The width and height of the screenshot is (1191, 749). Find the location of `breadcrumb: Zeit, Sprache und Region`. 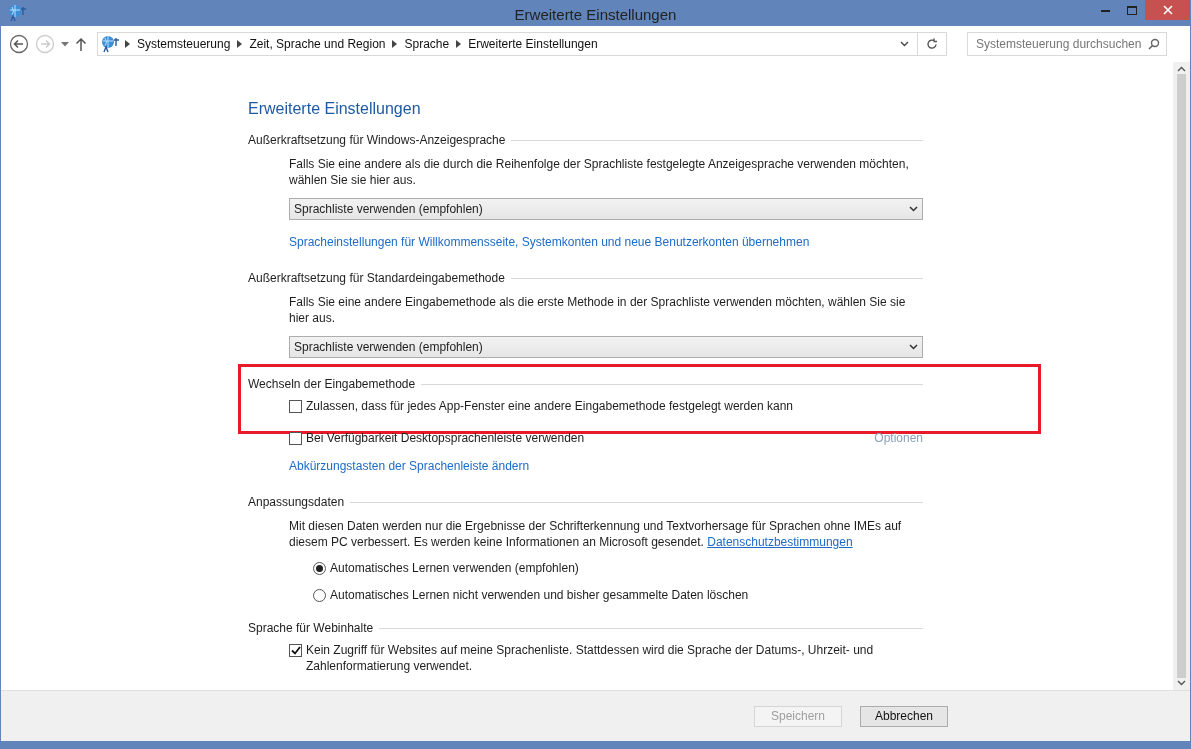

breadcrumb: Zeit, Sprache und Region is located at coordinates (317, 44).